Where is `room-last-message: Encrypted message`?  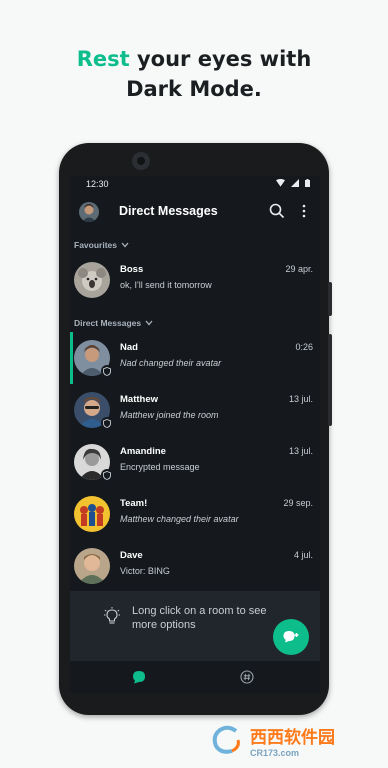 room-last-message: Encrypted message is located at coordinates (160, 467).